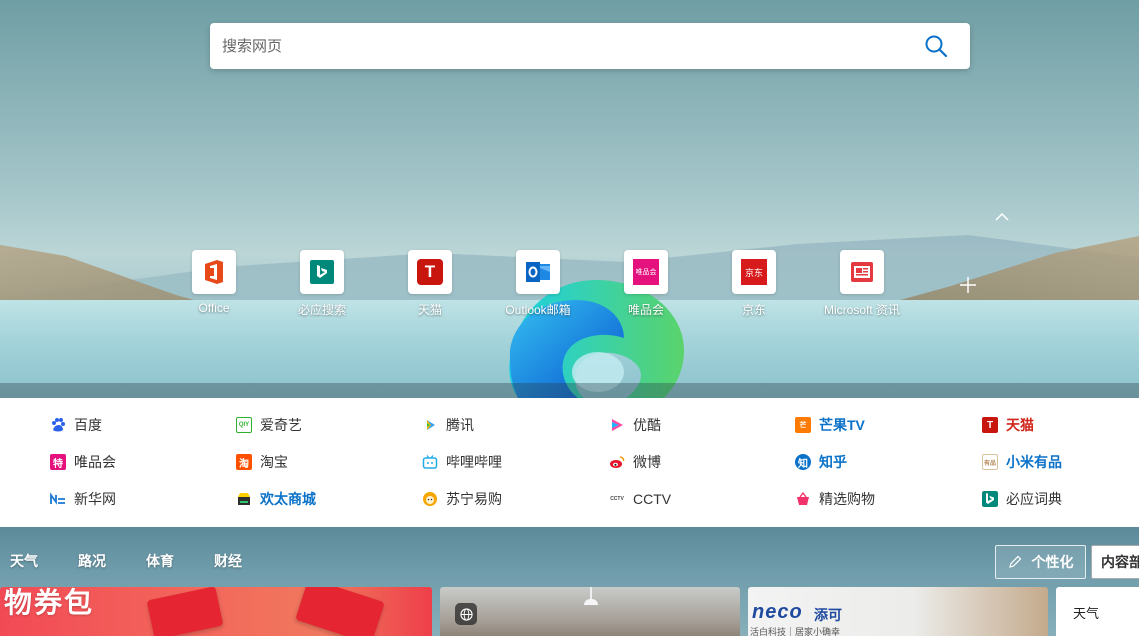 The image size is (1139, 636). What do you see at coordinates (466, 614) in the screenshot?
I see `globe-icon` at bounding box center [466, 614].